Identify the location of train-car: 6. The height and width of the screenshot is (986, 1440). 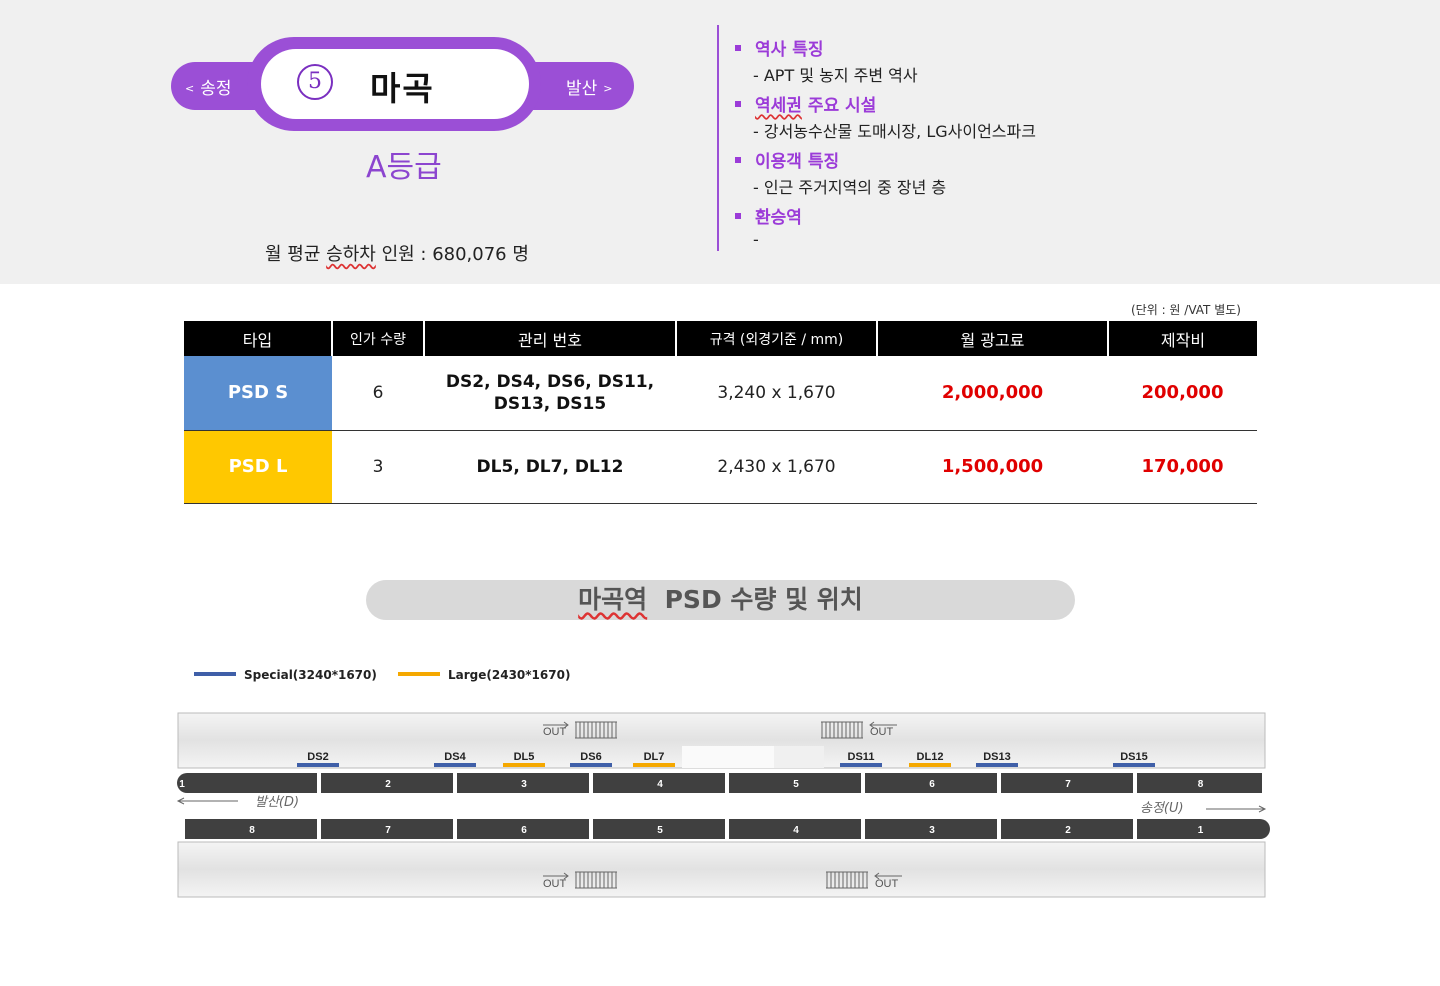
(523, 829).